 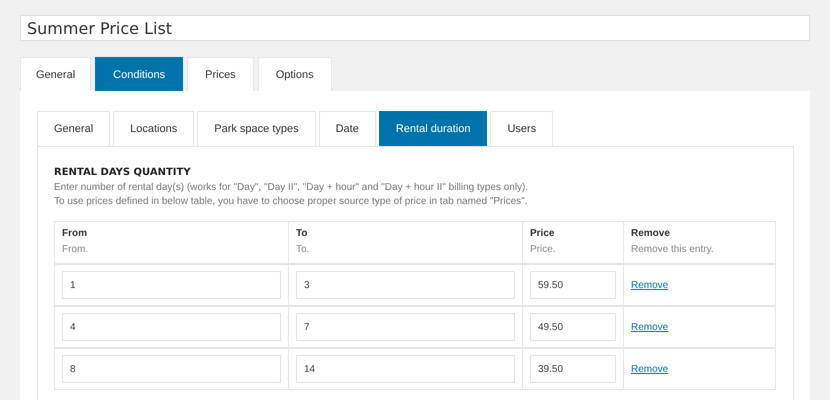 I want to click on description-text: Enter number of rental day(s) (works for "Day", "Day II", "Day + hour" and "Day + hour II" billing types only)., so click(x=292, y=188).